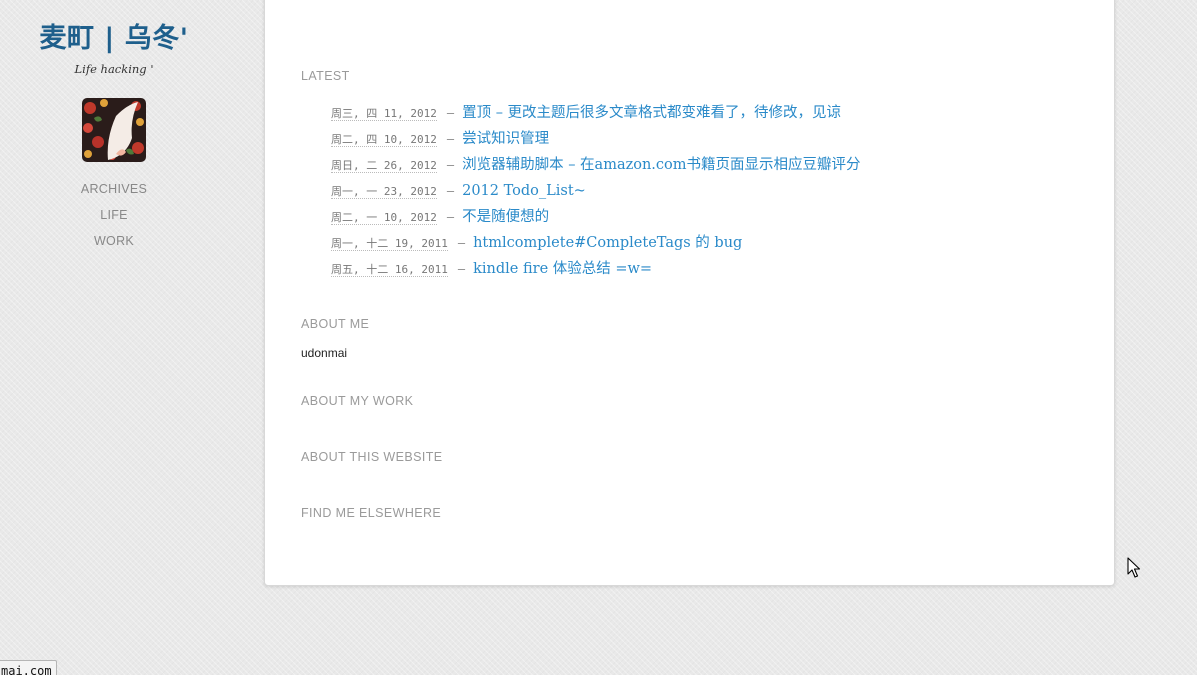  Describe the element at coordinates (325, 76) in the screenshot. I see `latest-heading: LATEST` at that location.